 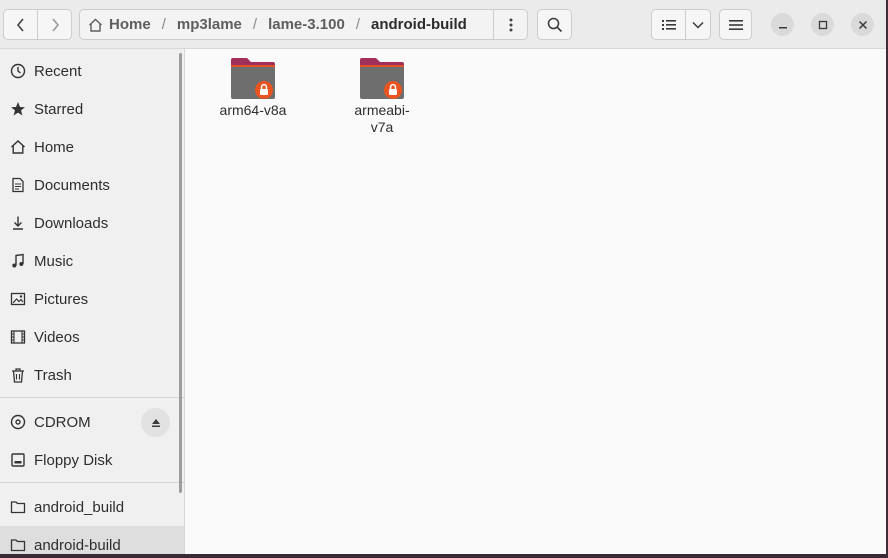 What do you see at coordinates (72, 185) in the screenshot?
I see `sidebar-item-label: Documents` at bounding box center [72, 185].